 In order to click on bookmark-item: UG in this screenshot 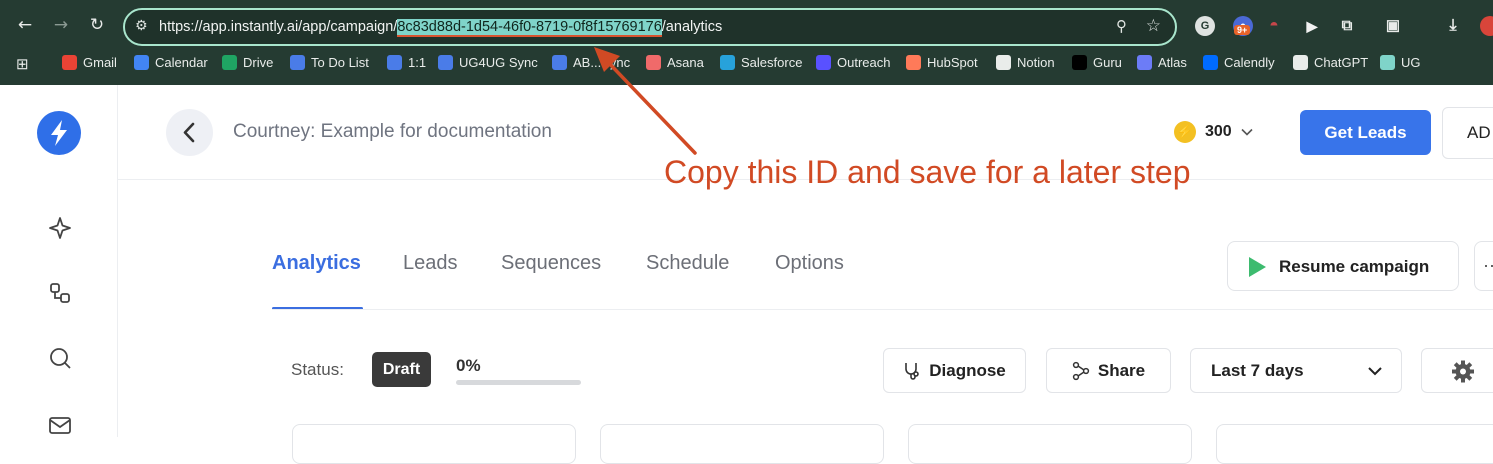, I will do `click(1400, 62)`.